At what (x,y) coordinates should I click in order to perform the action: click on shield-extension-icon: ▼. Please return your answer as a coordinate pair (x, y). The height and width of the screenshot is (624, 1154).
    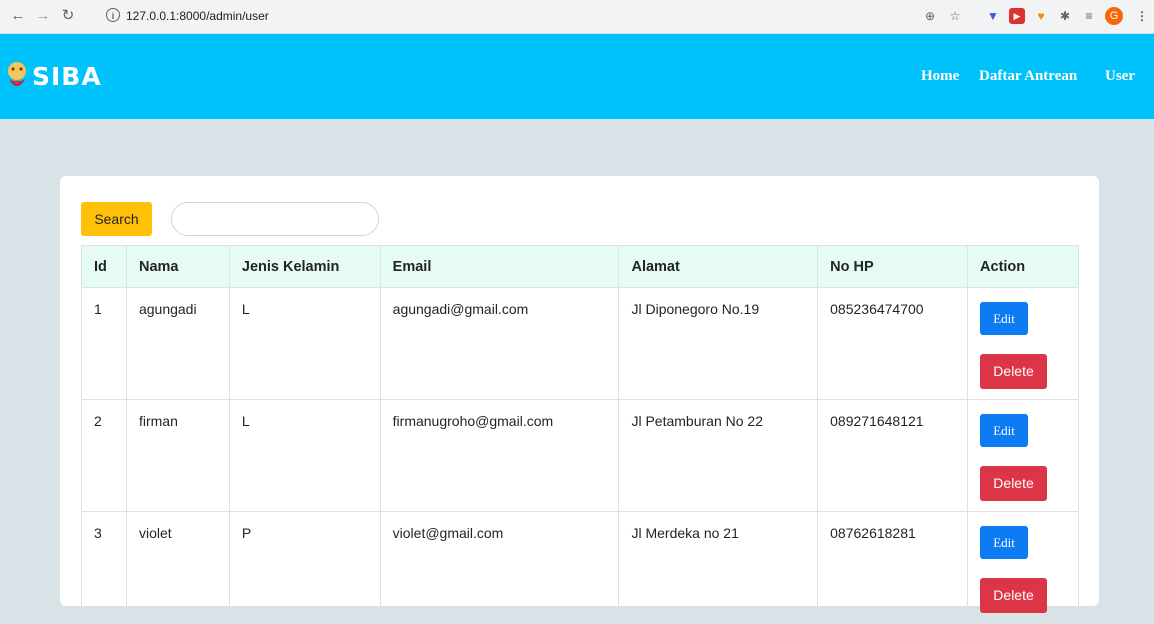
    Looking at the image, I should click on (993, 16).